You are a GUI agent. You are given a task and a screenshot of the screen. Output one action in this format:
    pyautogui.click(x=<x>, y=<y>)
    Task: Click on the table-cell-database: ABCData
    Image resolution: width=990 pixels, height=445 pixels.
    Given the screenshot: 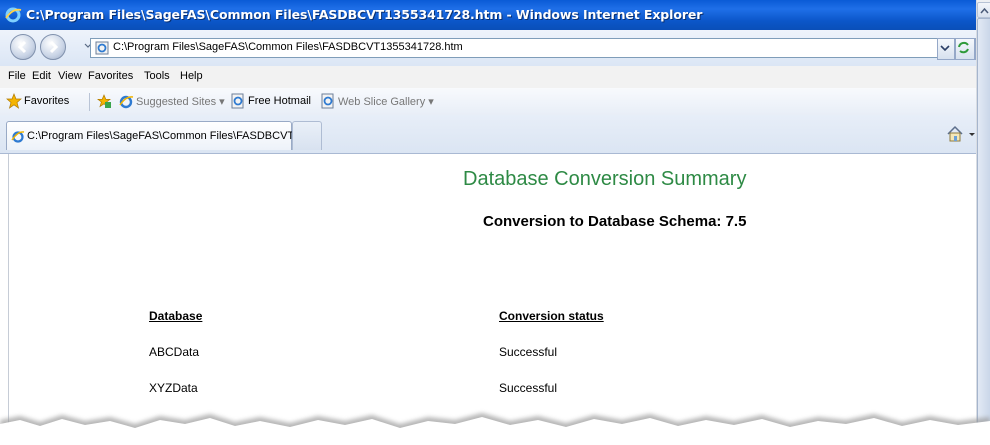 What is the action you would take?
    pyautogui.click(x=174, y=352)
    